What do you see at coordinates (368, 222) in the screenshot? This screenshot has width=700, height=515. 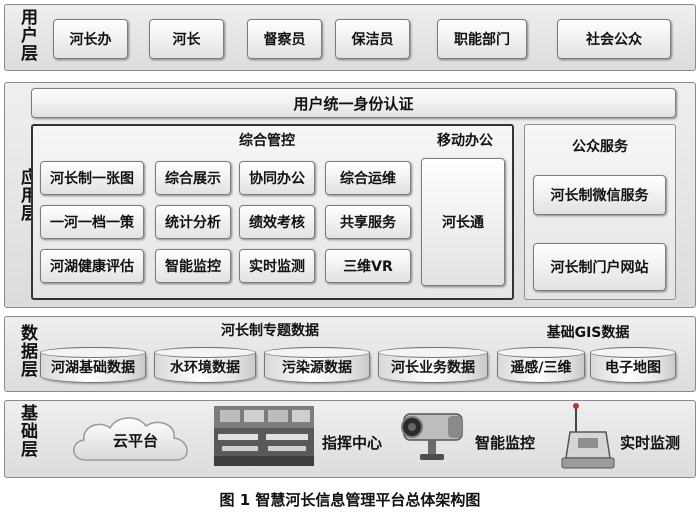 I see `app-sharing: 共享服务` at bounding box center [368, 222].